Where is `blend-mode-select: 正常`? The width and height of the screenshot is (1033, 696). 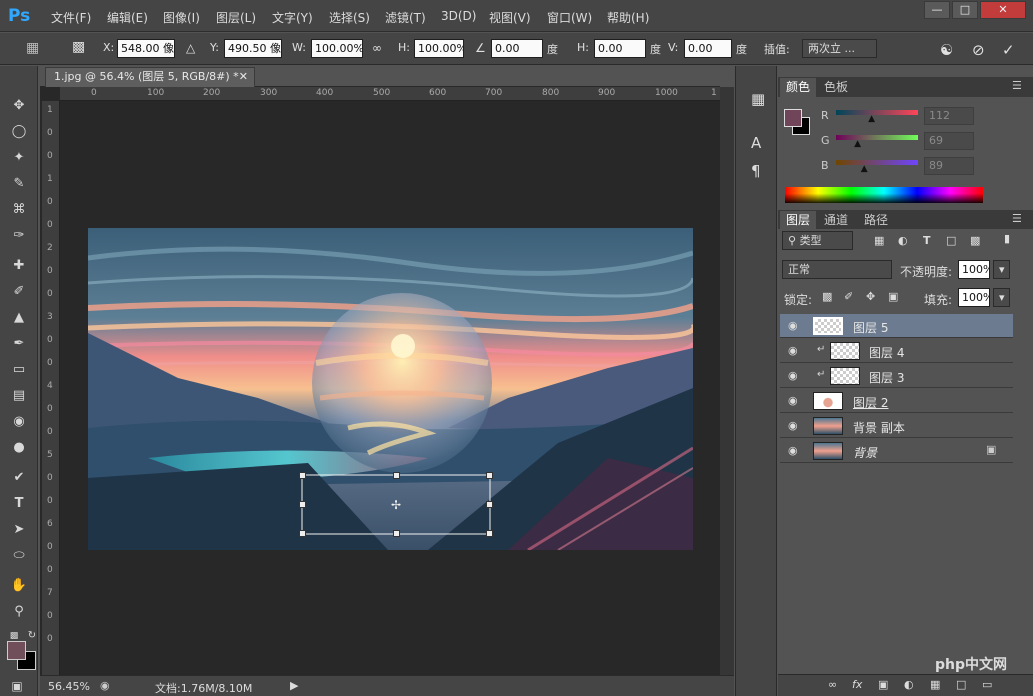 blend-mode-select: 正常 is located at coordinates (837, 269).